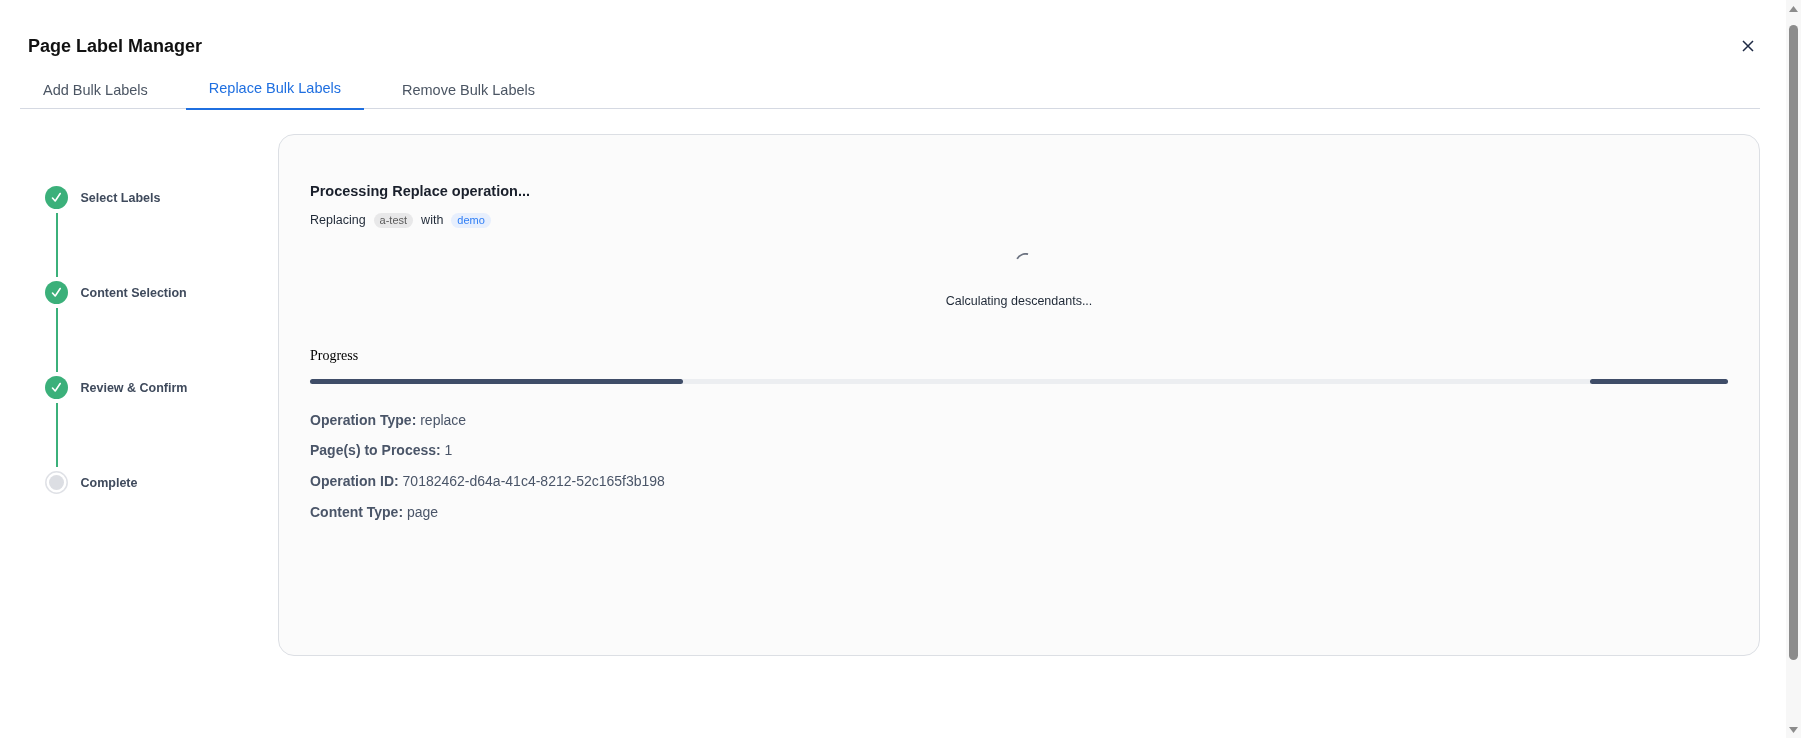 The image size is (1801, 738). I want to click on label-tag: demo, so click(471, 220).